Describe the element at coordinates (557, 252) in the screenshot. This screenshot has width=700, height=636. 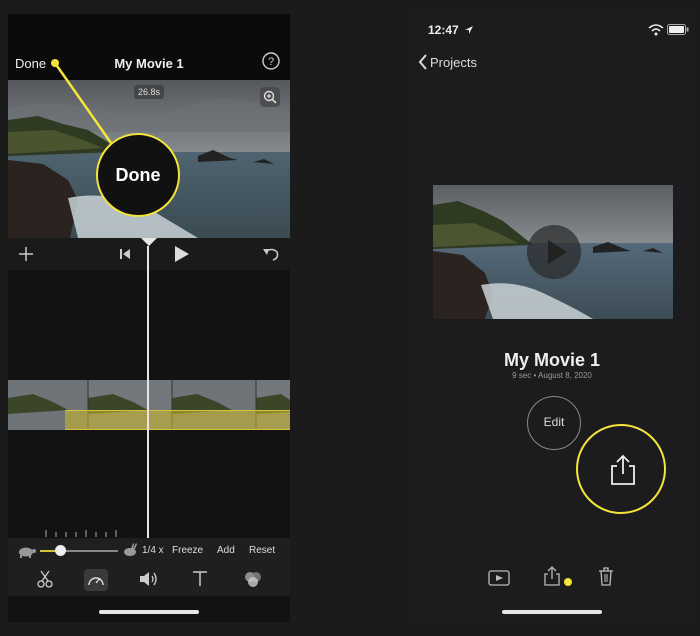
I see `play-icon` at that location.